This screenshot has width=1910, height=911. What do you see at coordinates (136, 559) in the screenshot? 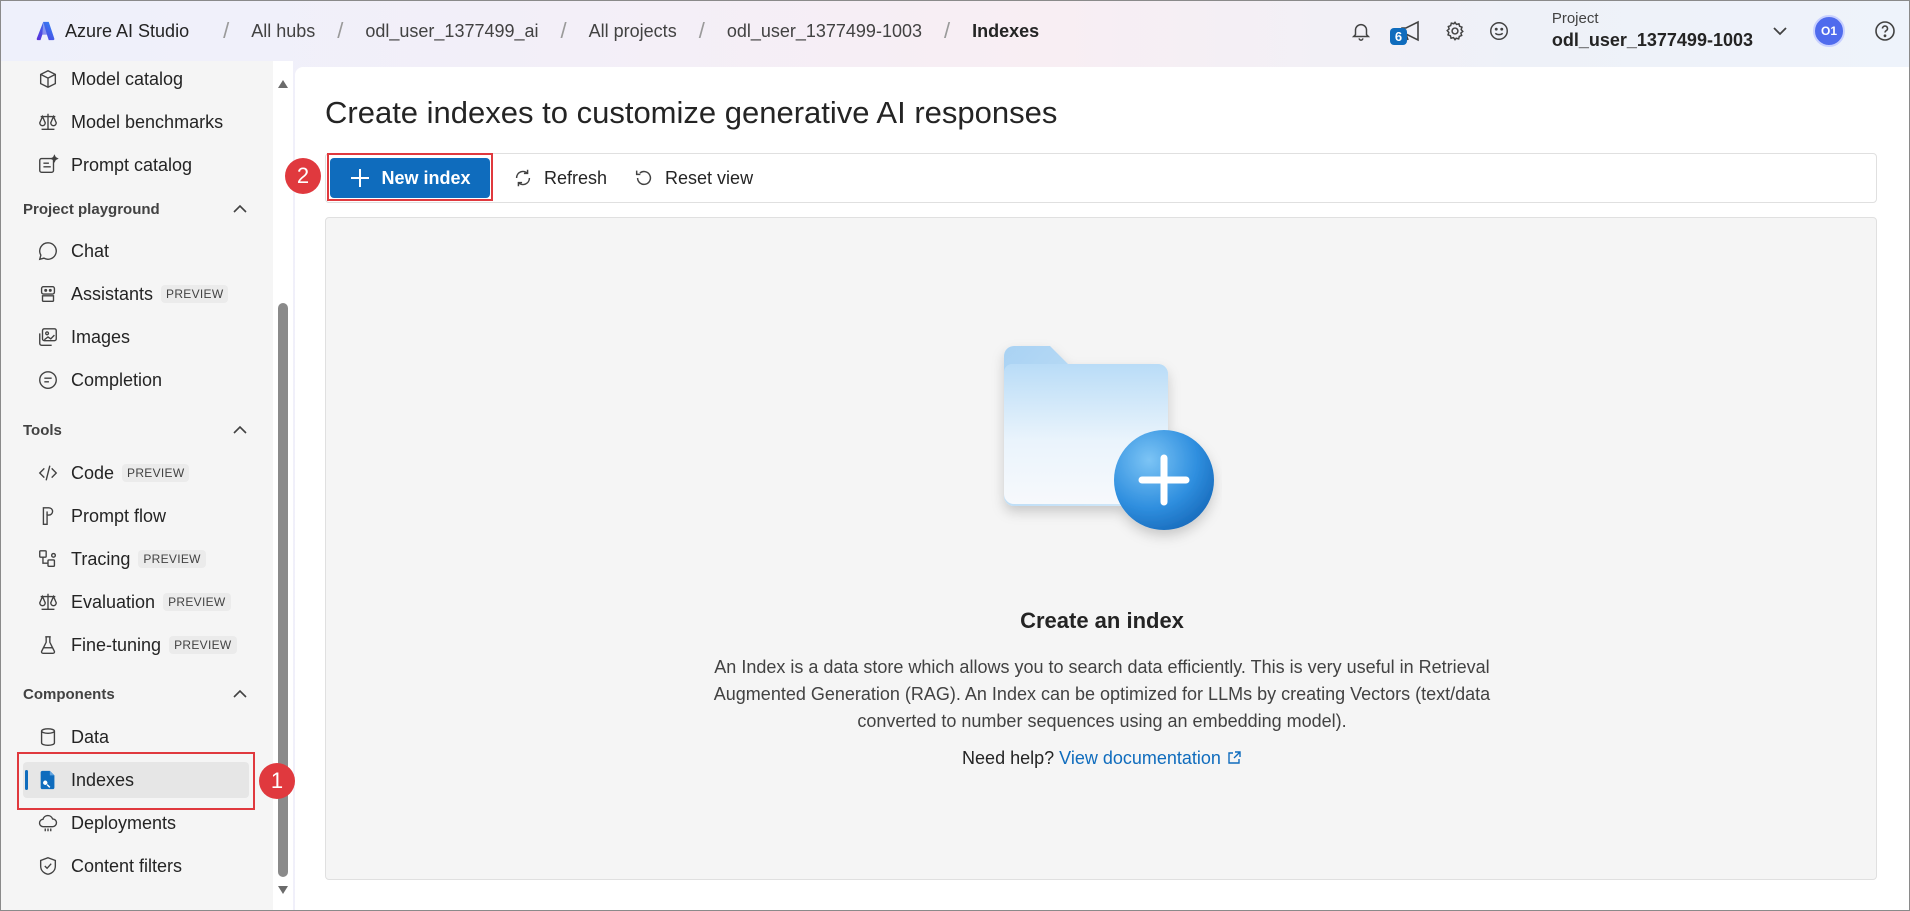
I see `sidebar-item-tracing: Tracing PREVIEW` at bounding box center [136, 559].